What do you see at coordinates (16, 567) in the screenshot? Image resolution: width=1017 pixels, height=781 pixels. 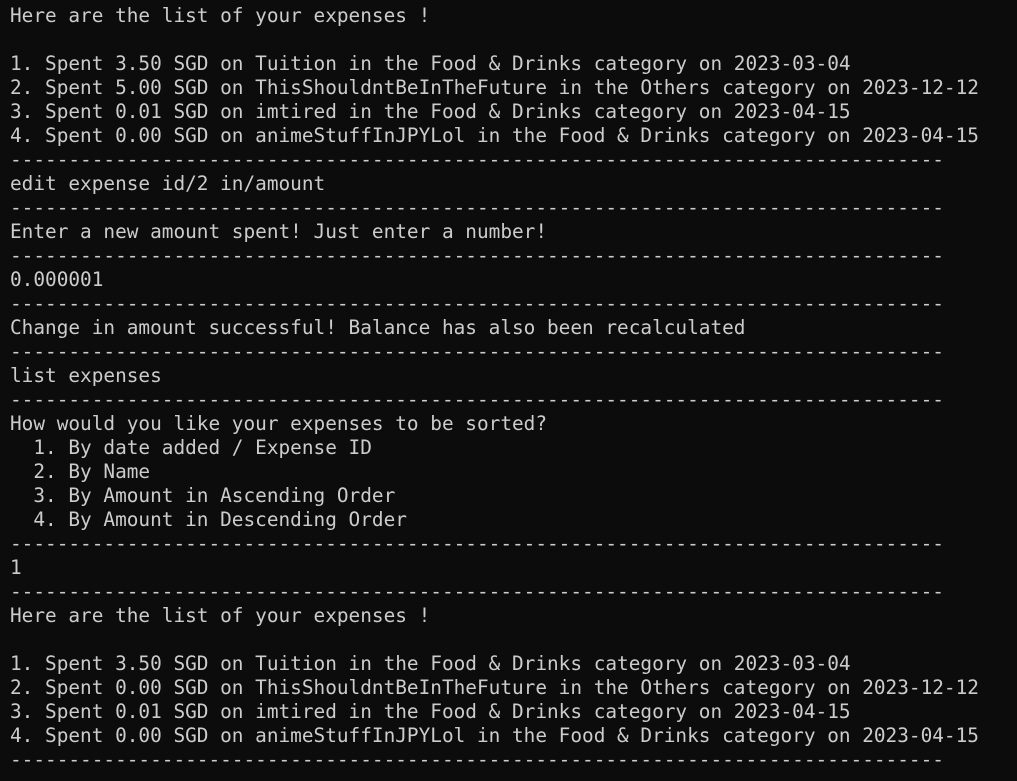 I see `user-input-line: 1` at bounding box center [16, 567].